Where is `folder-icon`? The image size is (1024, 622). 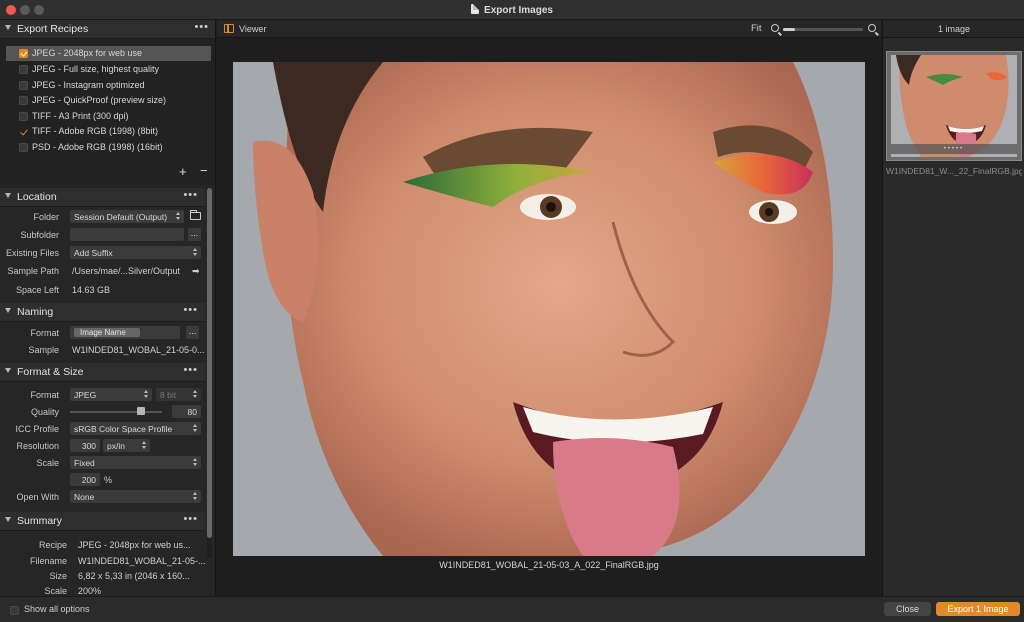
folder-icon is located at coordinates (195, 215).